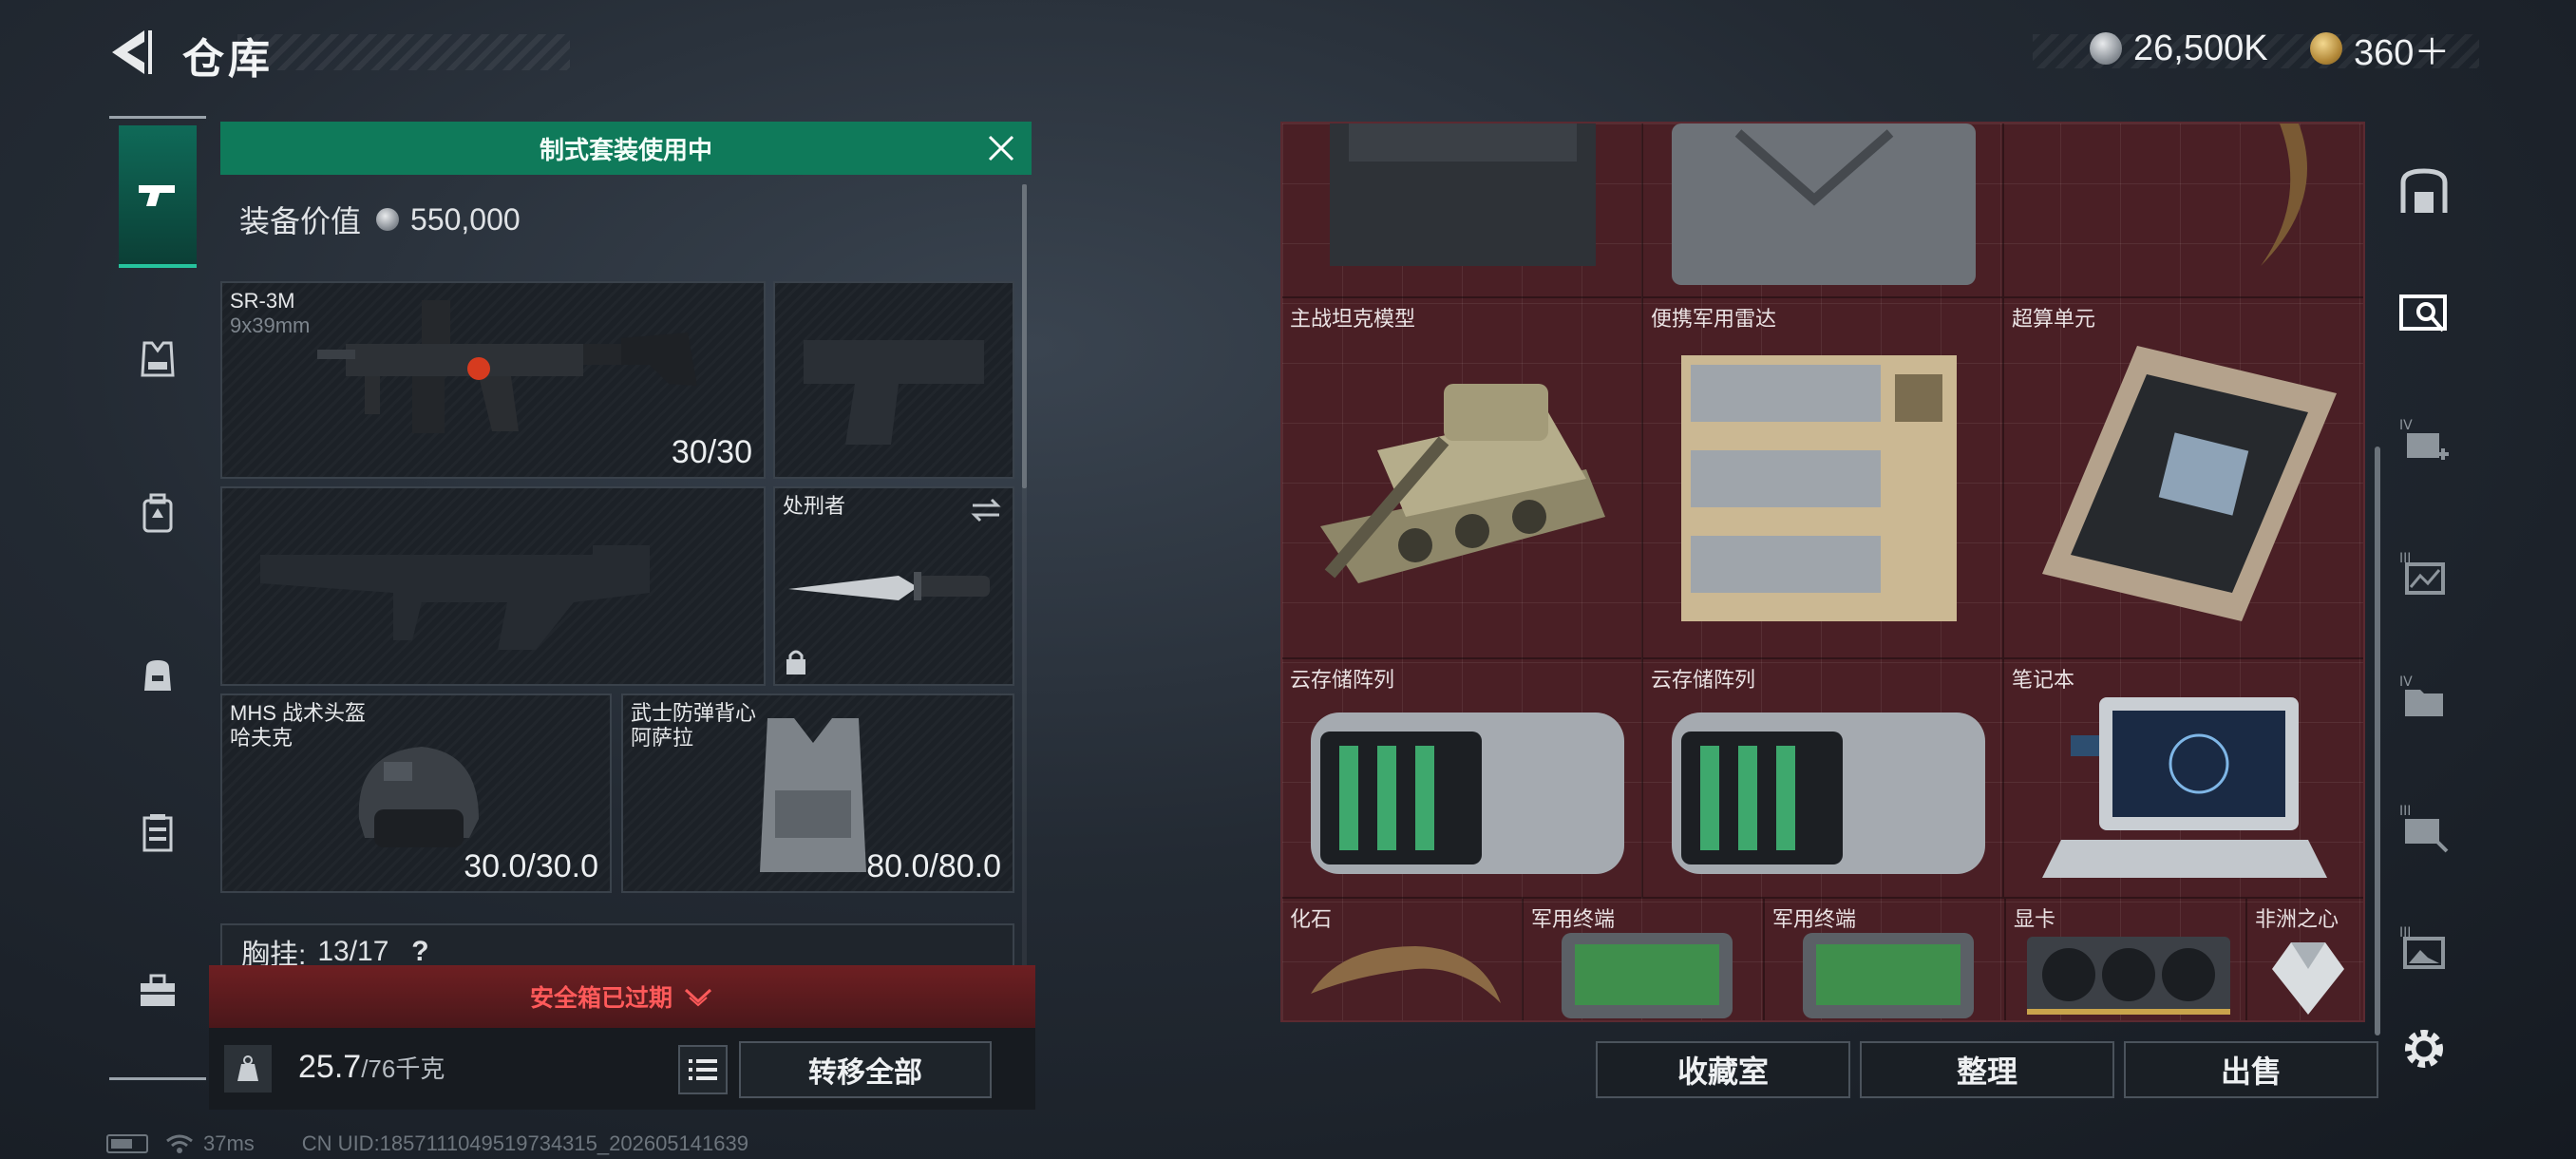 The width and height of the screenshot is (2576, 1159). I want to click on armor-durability: 80.0/80.0, so click(933, 866).